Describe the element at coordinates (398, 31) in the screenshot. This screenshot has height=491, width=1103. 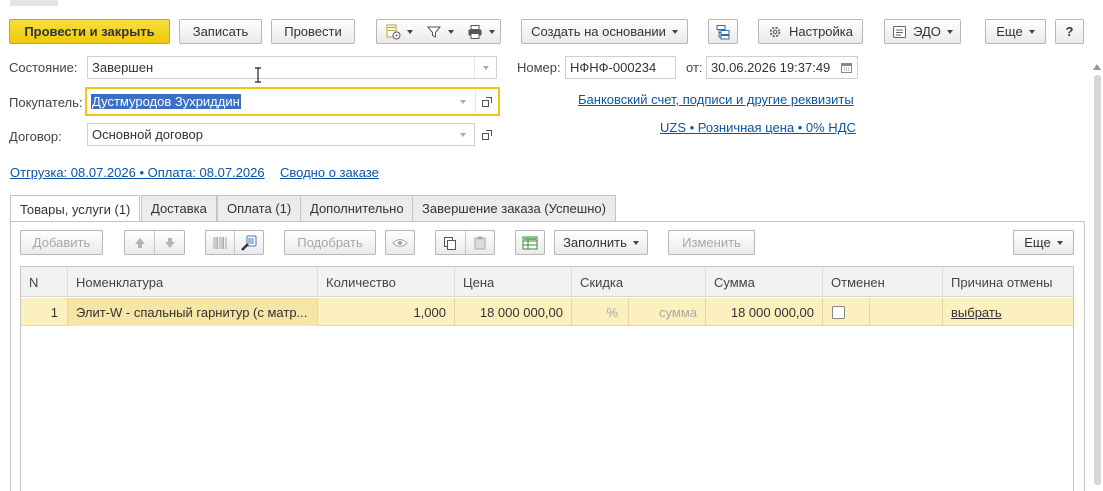
I see `report-gear-button` at that location.